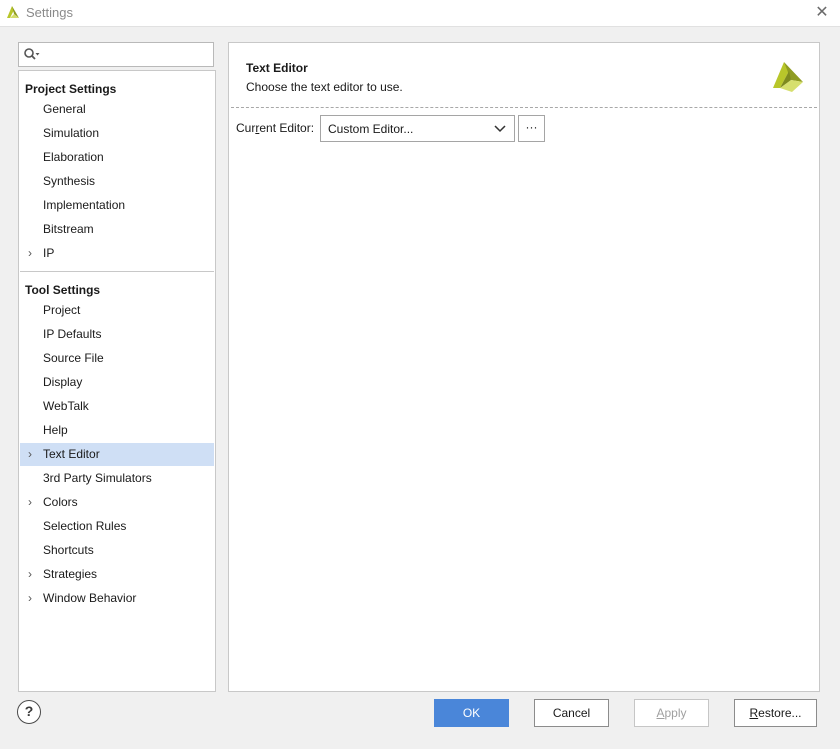  I want to click on cancel-button: Cancel, so click(571, 713).